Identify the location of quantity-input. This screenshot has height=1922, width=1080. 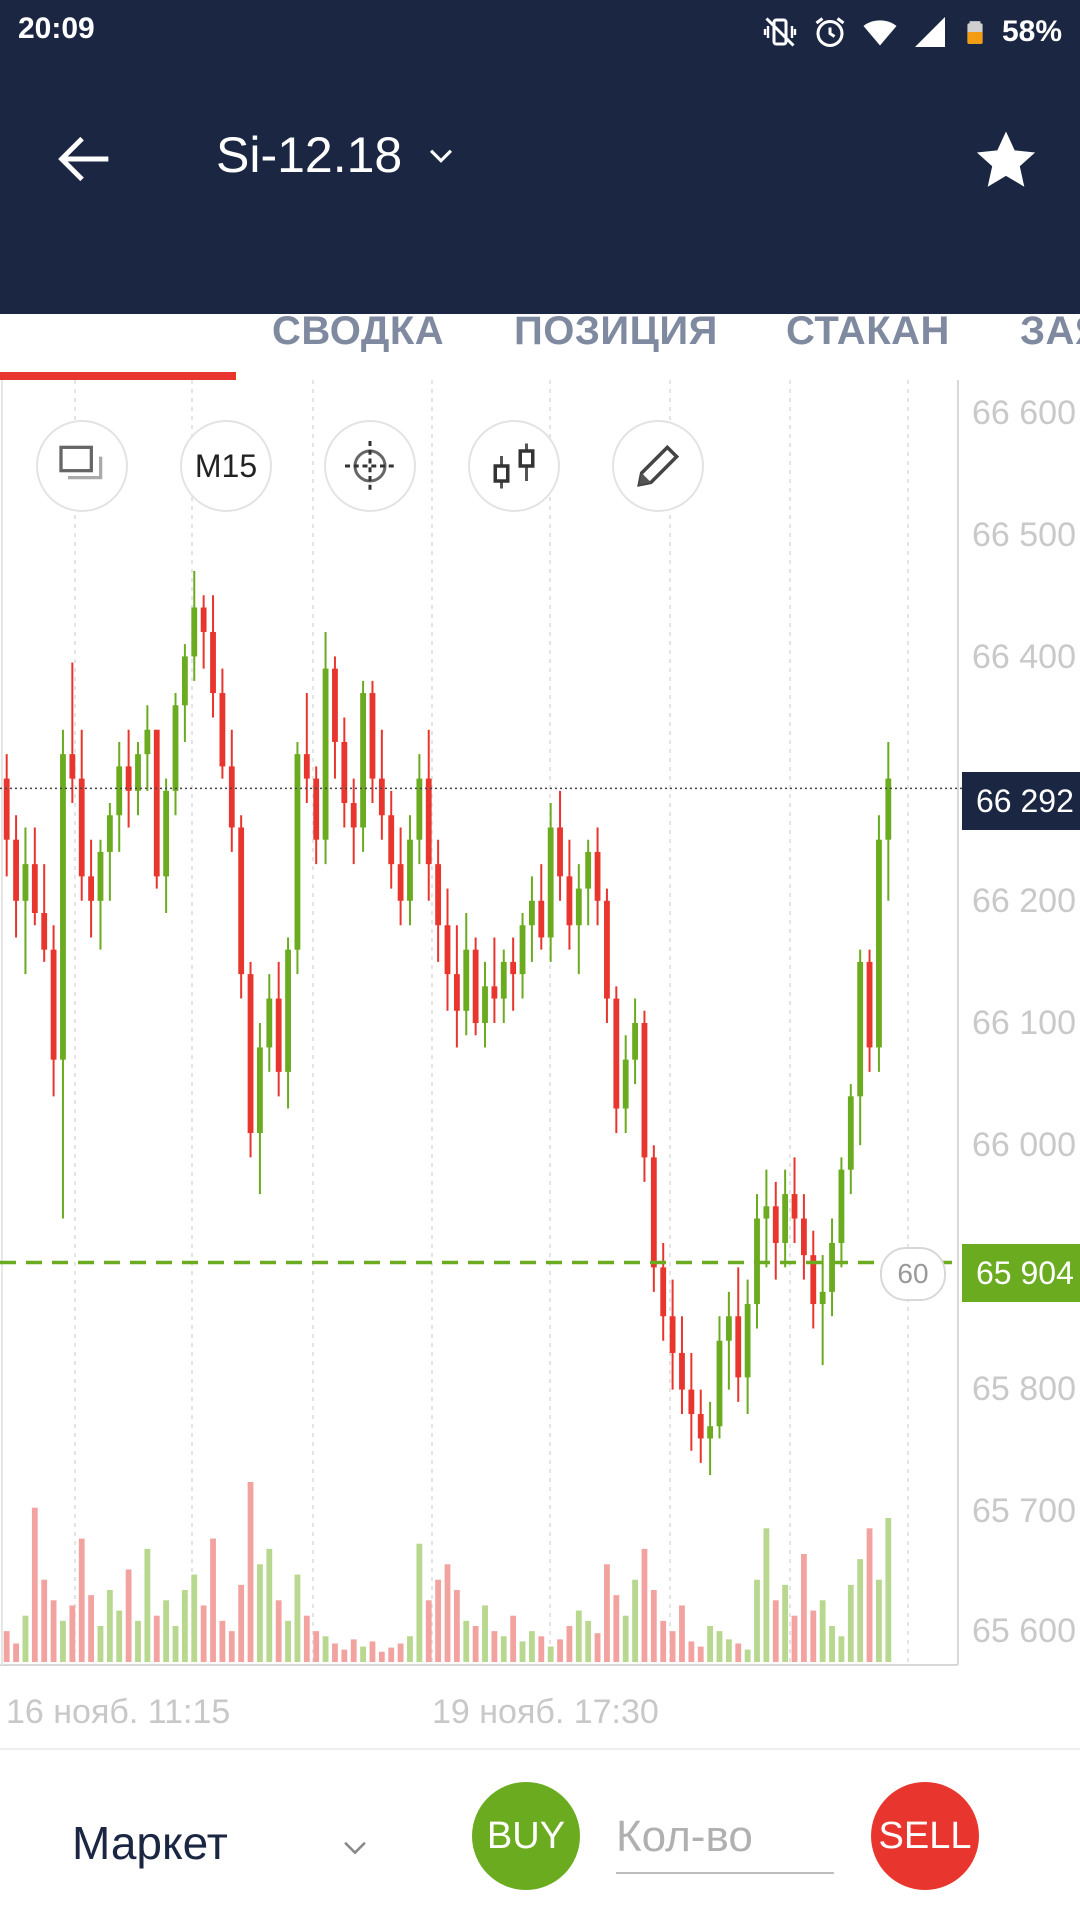
(725, 1838).